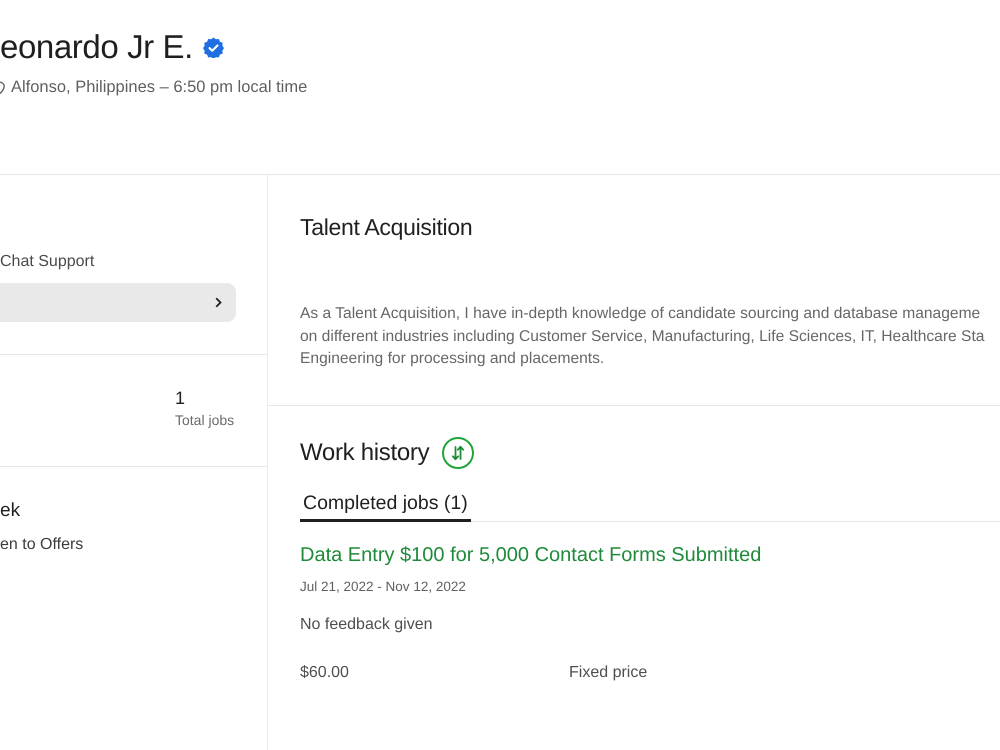  I want to click on job-price-type: Fixed price, so click(608, 673).